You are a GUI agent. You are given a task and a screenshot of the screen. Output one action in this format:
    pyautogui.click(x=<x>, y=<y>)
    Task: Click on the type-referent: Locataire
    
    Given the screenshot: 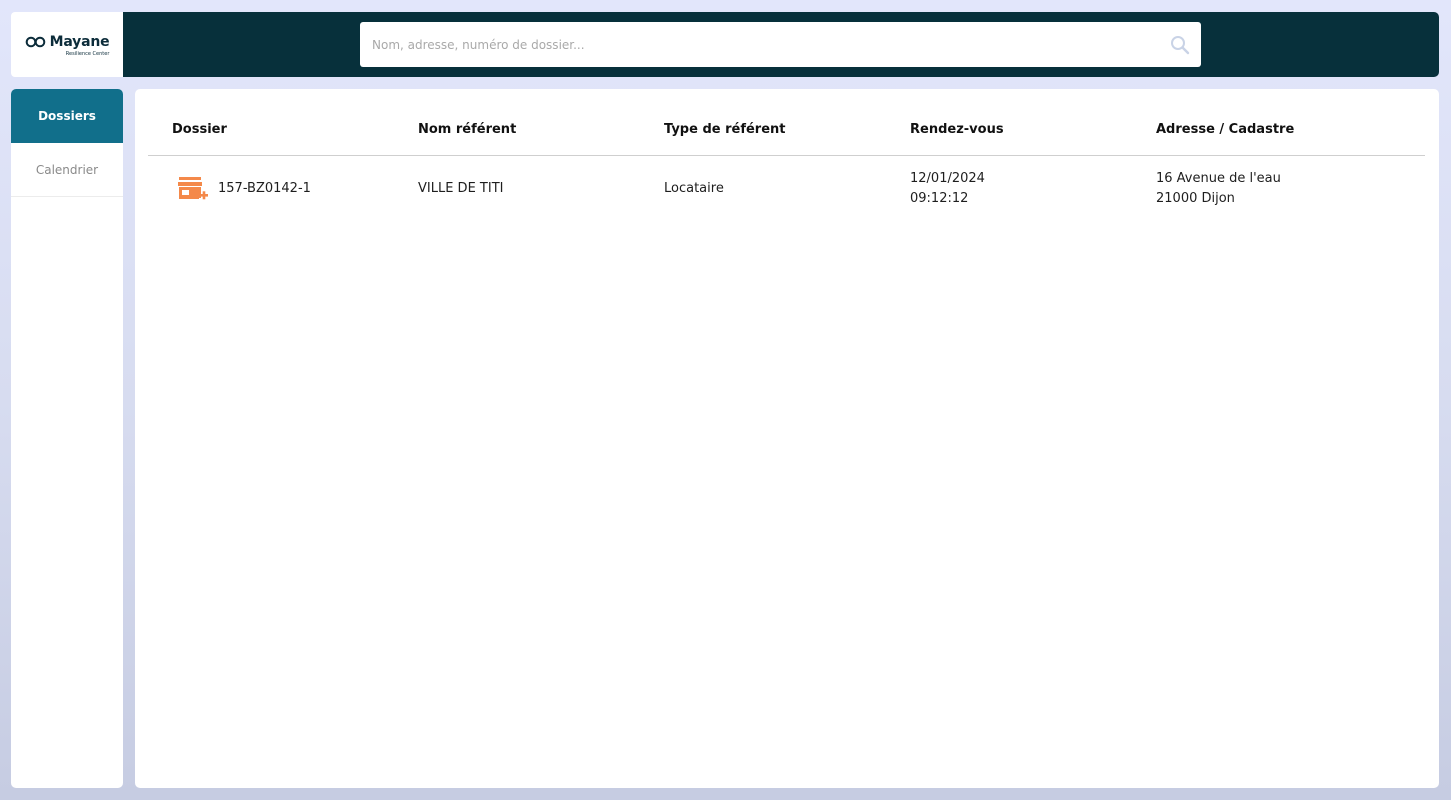 What is the action you would take?
    pyautogui.click(x=694, y=188)
    